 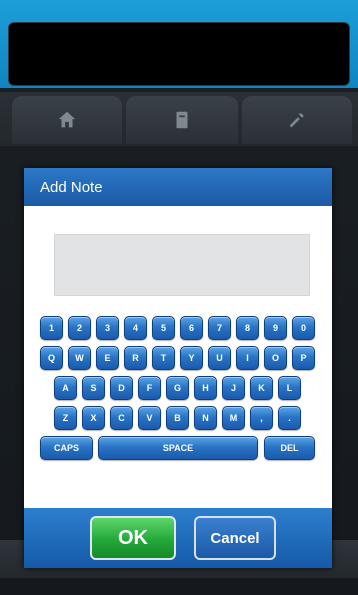 What do you see at coordinates (179, 54) in the screenshot?
I see `display-panel` at bounding box center [179, 54].